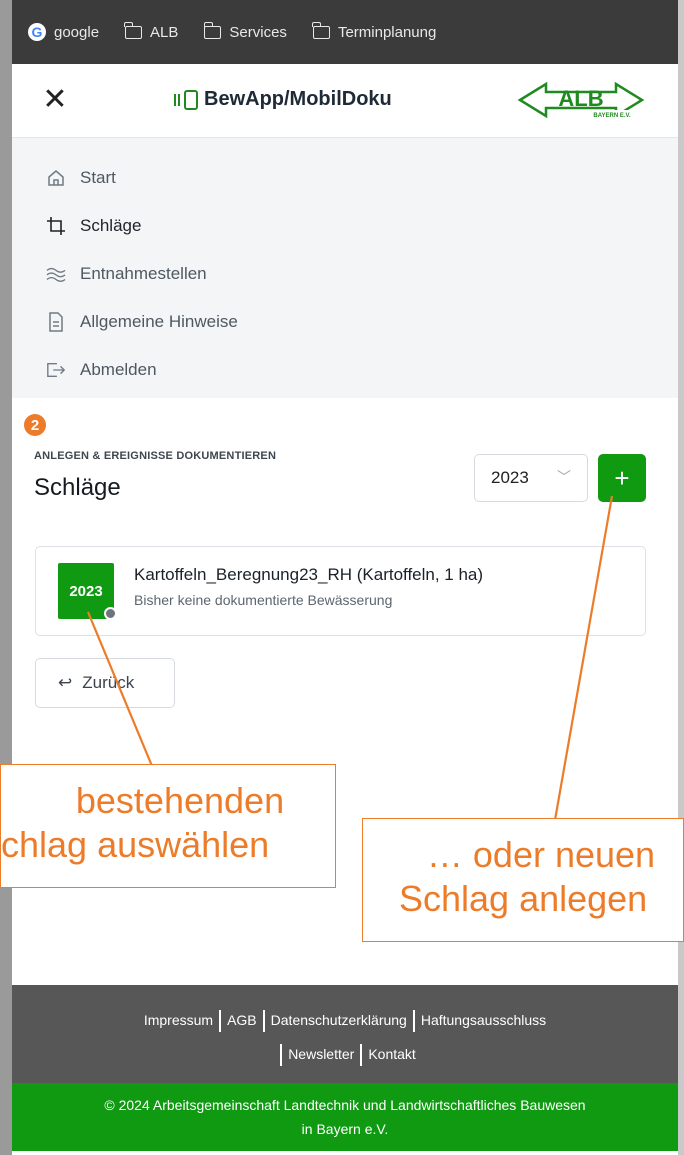  What do you see at coordinates (98, 177) in the screenshot?
I see `nav-label: Start` at bounding box center [98, 177].